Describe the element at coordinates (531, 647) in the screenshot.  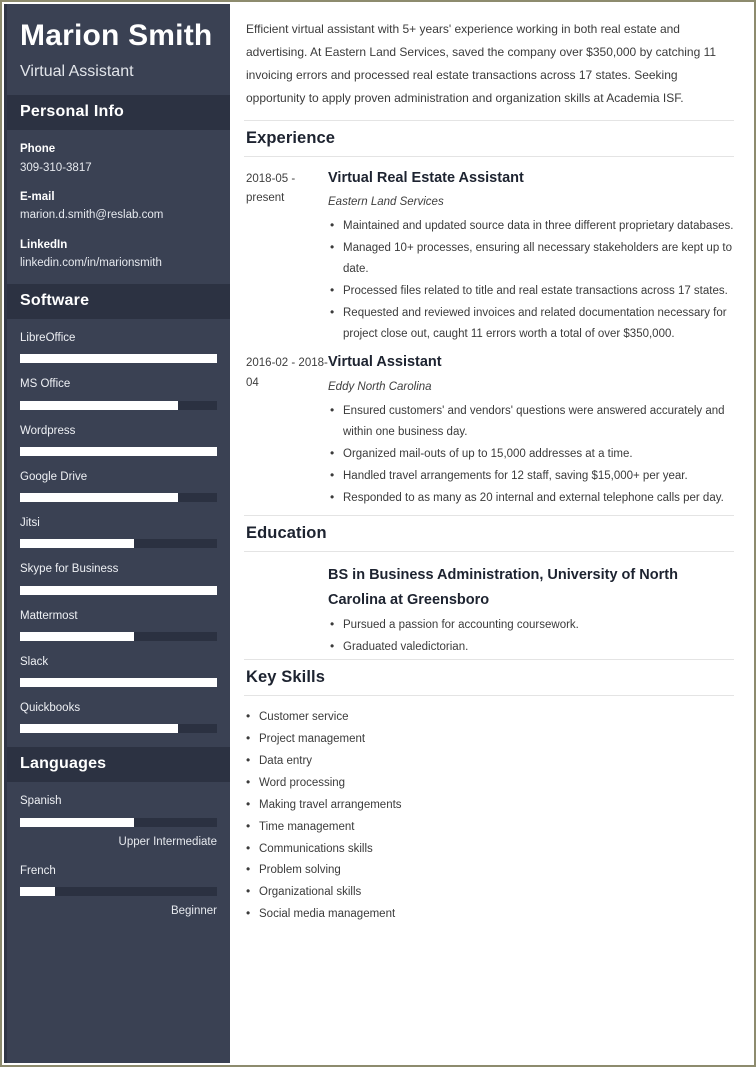
I see `education-bullet: Graduated valedictorian.` at that location.